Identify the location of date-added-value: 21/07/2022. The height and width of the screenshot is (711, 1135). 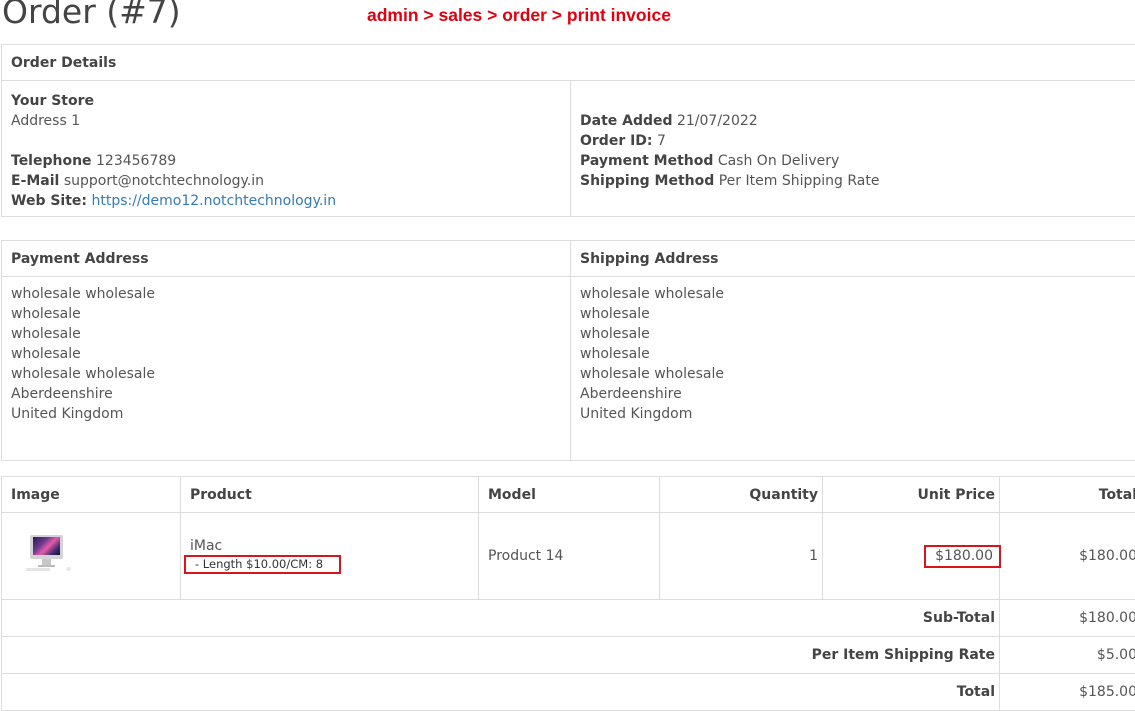
(717, 121).